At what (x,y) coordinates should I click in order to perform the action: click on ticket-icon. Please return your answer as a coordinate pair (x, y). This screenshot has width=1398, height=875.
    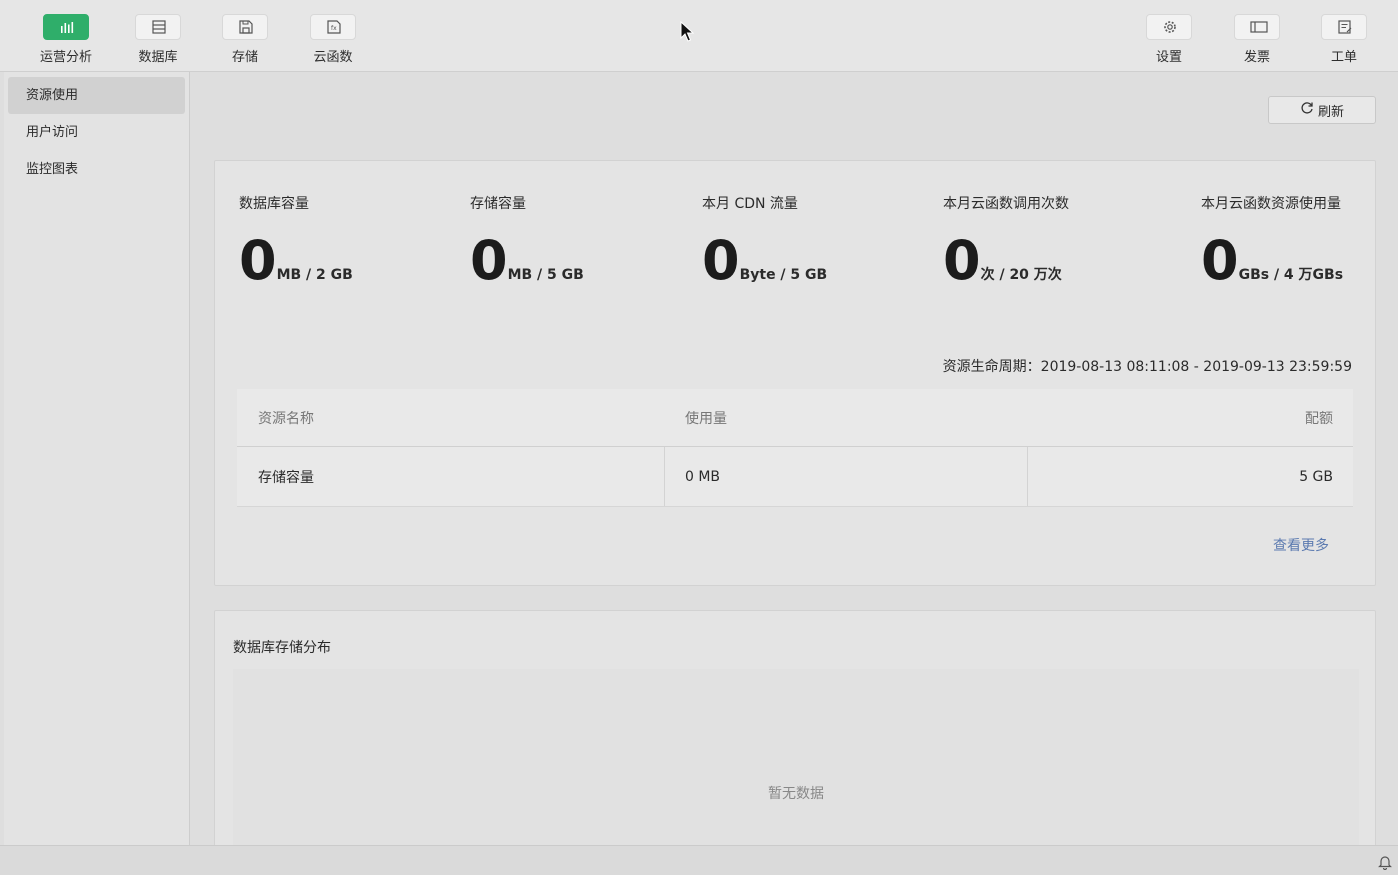
    Looking at the image, I should click on (1344, 27).